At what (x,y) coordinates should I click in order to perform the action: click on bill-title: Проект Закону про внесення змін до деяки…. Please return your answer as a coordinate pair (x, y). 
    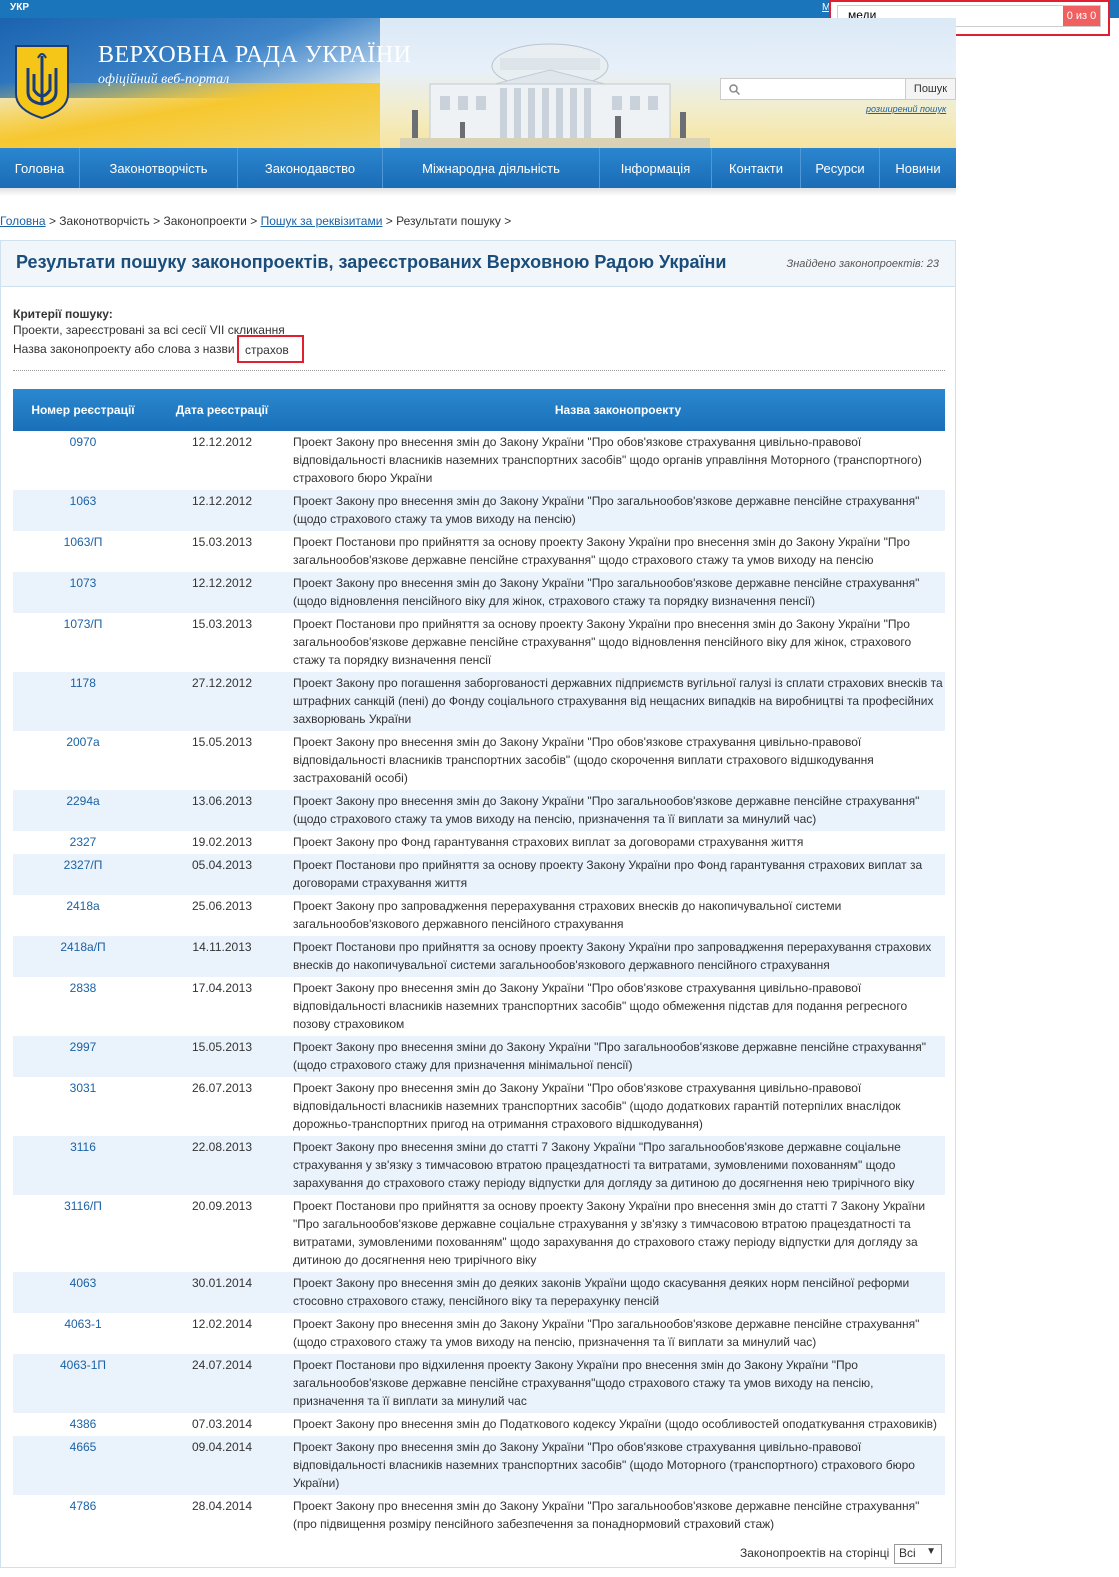
    Looking at the image, I should click on (618, 1292).